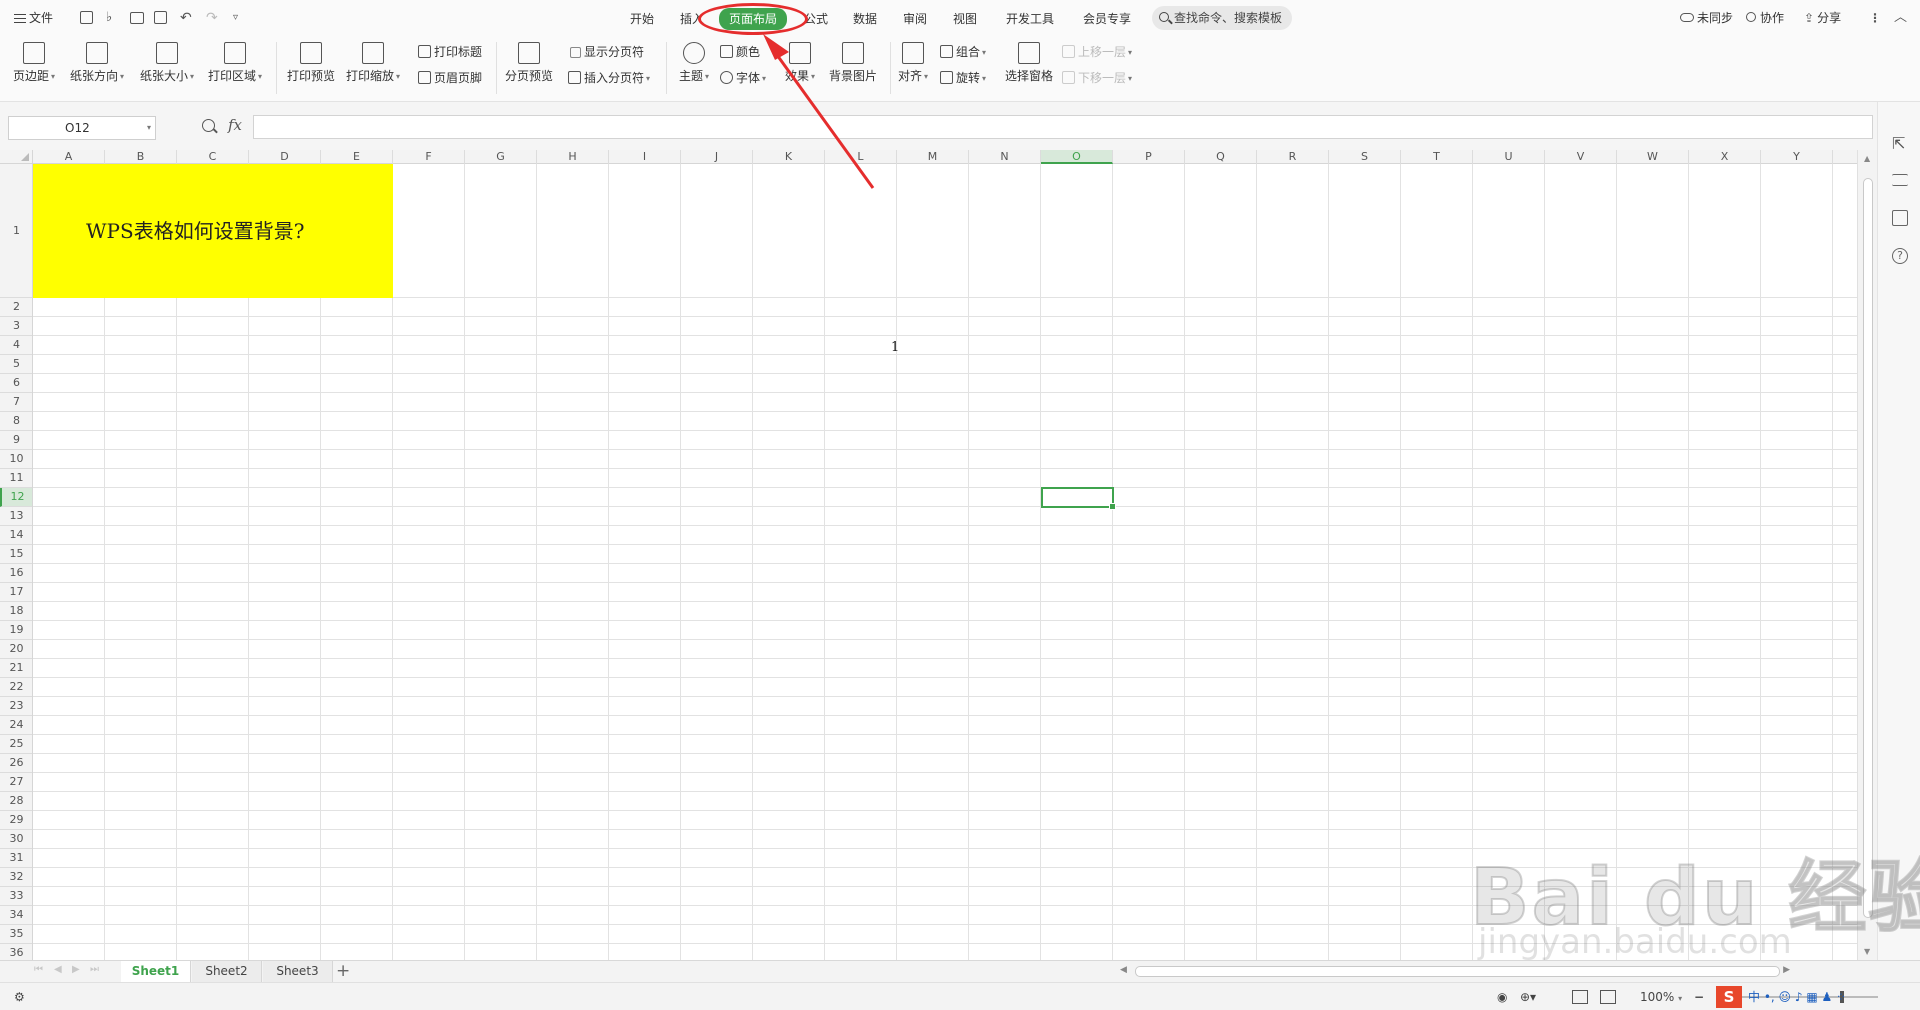 This screenshot has height=1010, width=1920. I want to click on background-image-button: 背景图片, so click(853, 63).